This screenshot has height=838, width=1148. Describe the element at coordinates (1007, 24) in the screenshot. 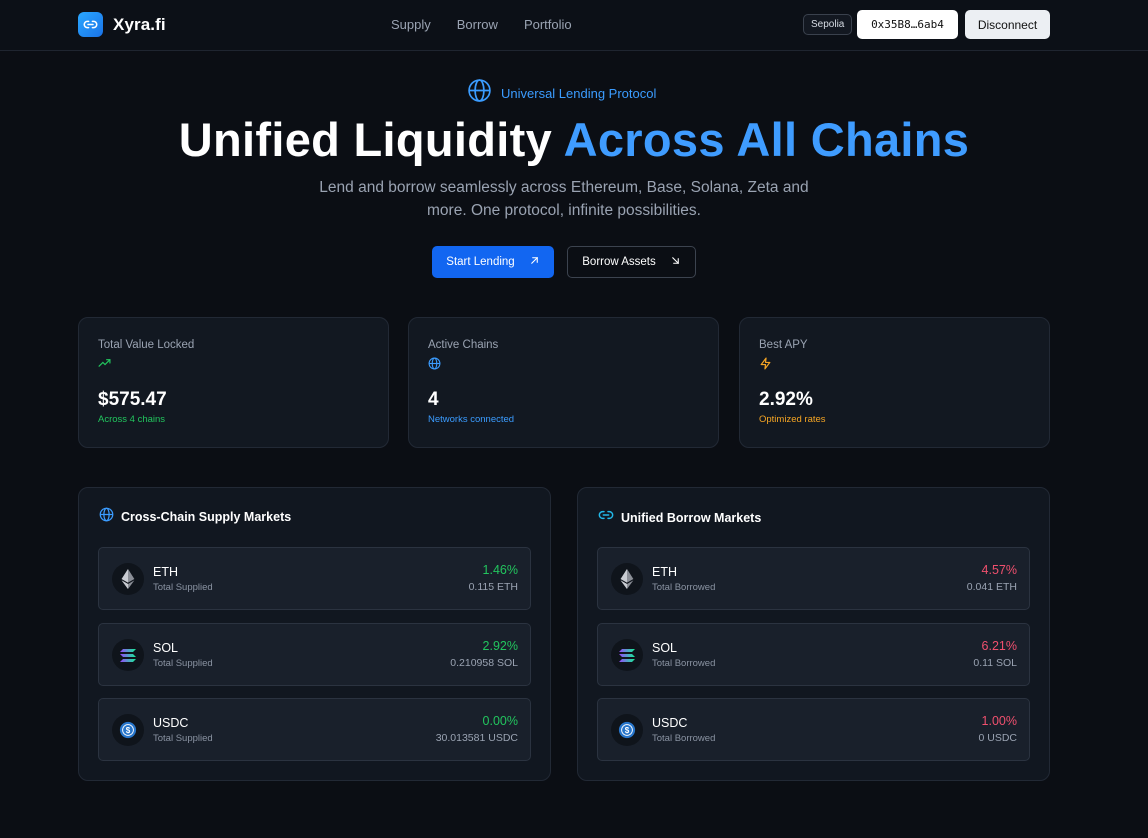

I see `disconnect-button: Disconnect` at that location.